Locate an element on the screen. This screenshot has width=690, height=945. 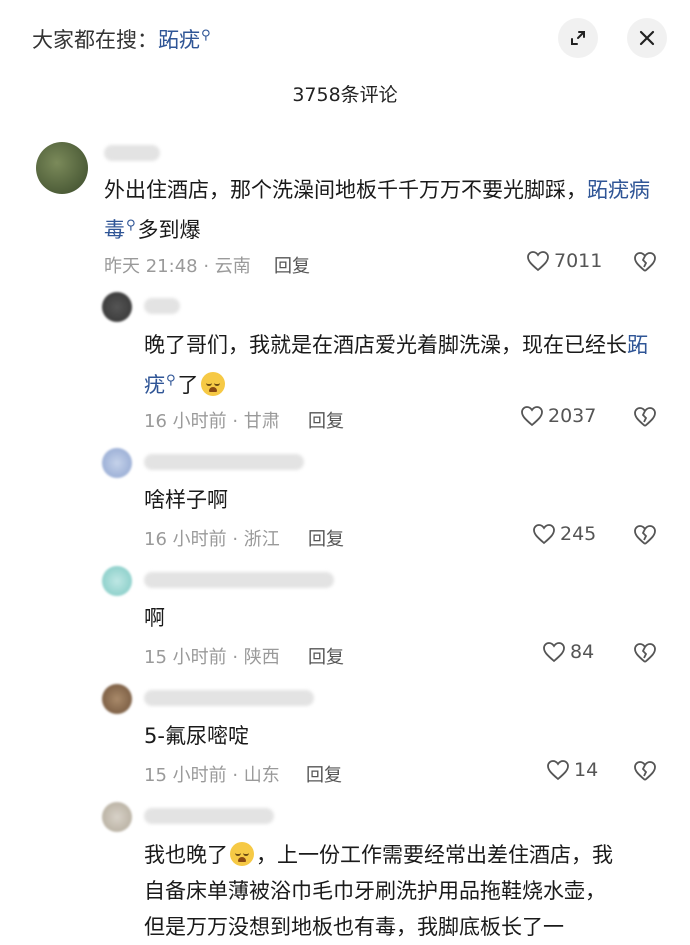
like-count: 84 is located at coordinates (582, 652).